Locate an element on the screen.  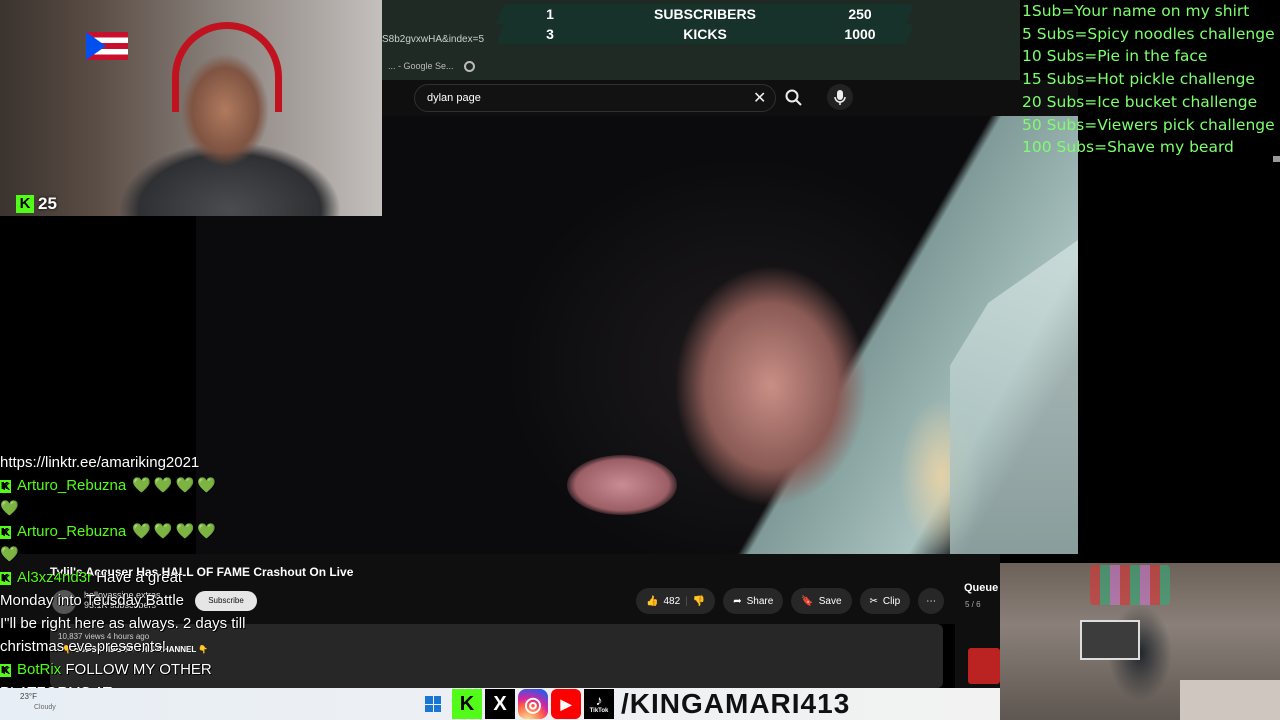
video-subject-detail is located at coordinates (622, 485).